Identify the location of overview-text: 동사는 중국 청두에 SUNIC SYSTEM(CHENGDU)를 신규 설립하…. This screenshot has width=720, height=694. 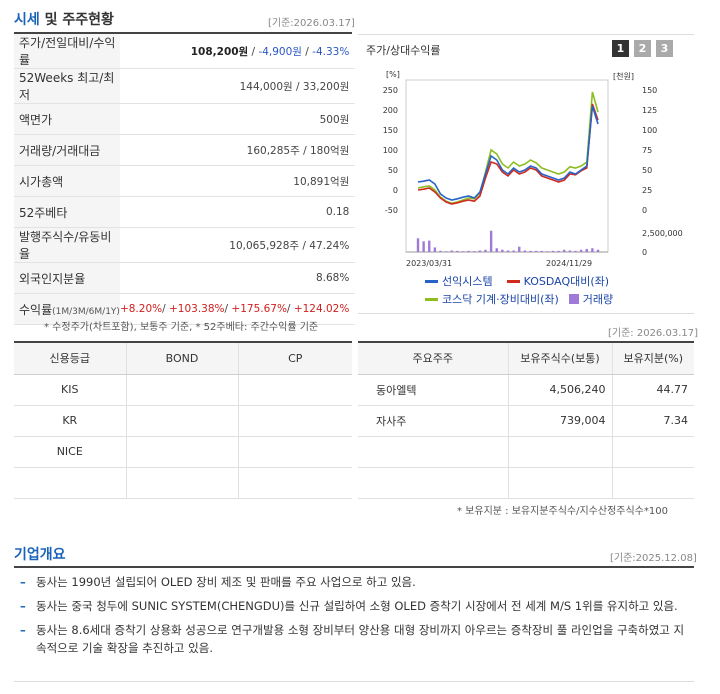
(357, 606).